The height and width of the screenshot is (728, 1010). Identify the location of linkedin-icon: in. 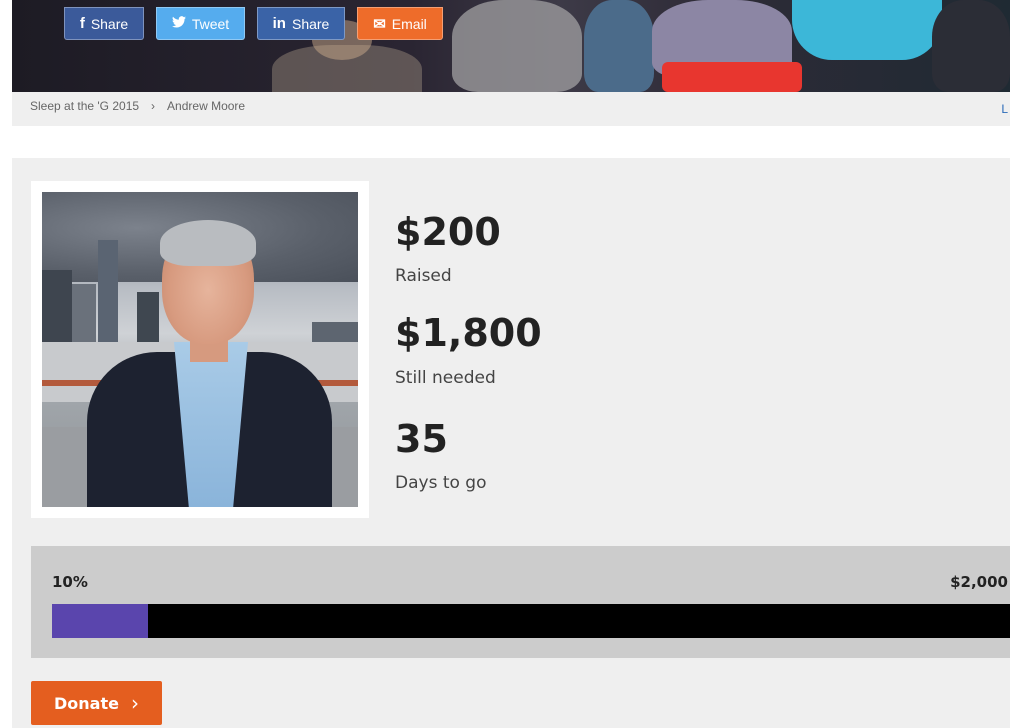
(279, 23).